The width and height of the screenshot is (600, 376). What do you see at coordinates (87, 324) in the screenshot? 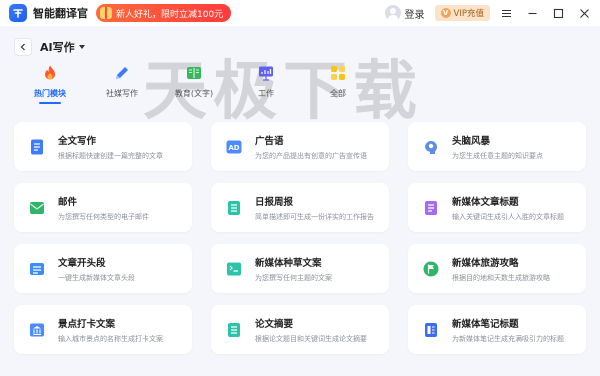
I see `card-title: 景点打卡文案` at bounding box center [87, 324].